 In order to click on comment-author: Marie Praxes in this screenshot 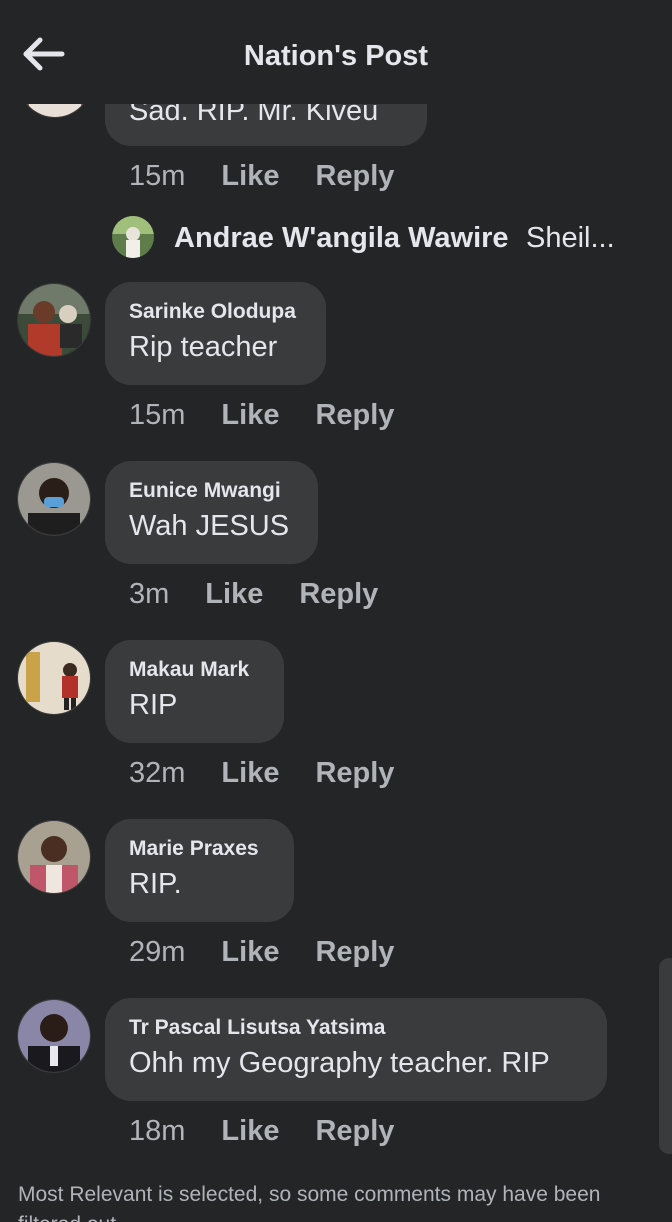, I will do `click(199, 849)`.